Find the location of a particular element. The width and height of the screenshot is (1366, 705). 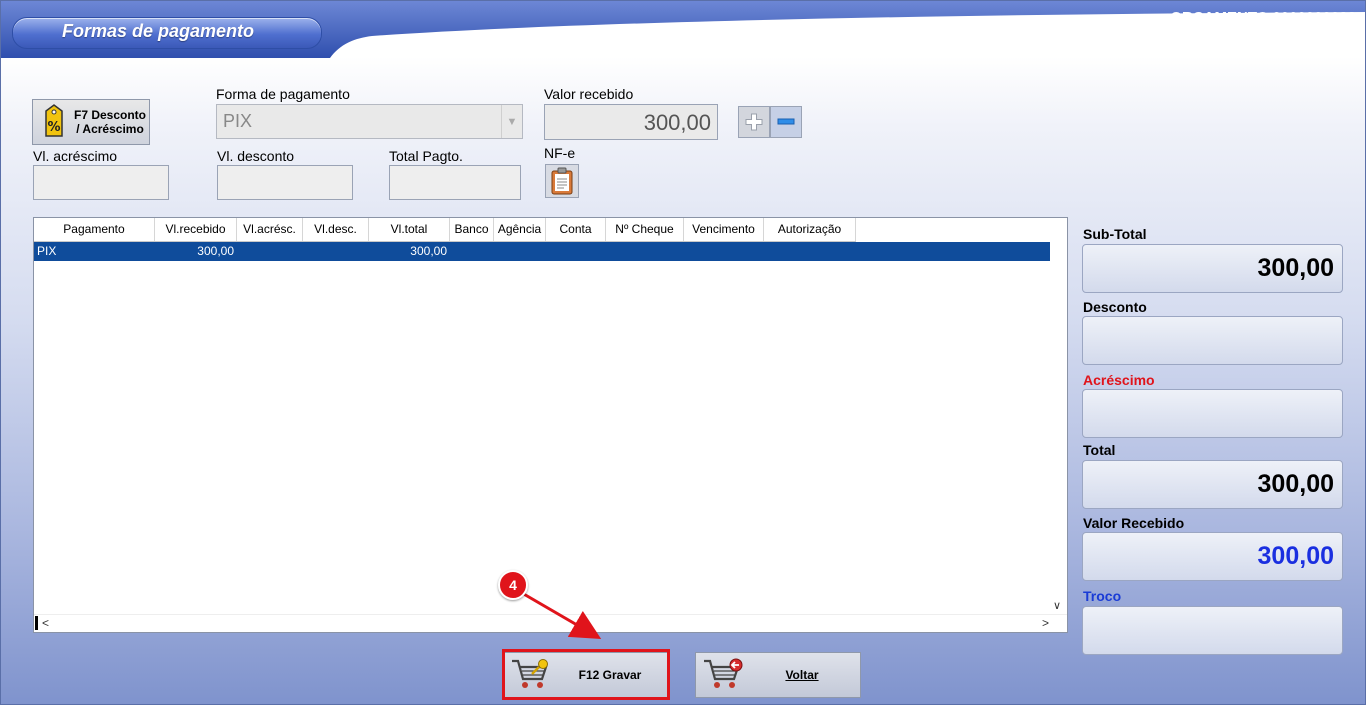

discount-button-label: F7 Desconto / Acréscimo is located at coordinates (110, 122).